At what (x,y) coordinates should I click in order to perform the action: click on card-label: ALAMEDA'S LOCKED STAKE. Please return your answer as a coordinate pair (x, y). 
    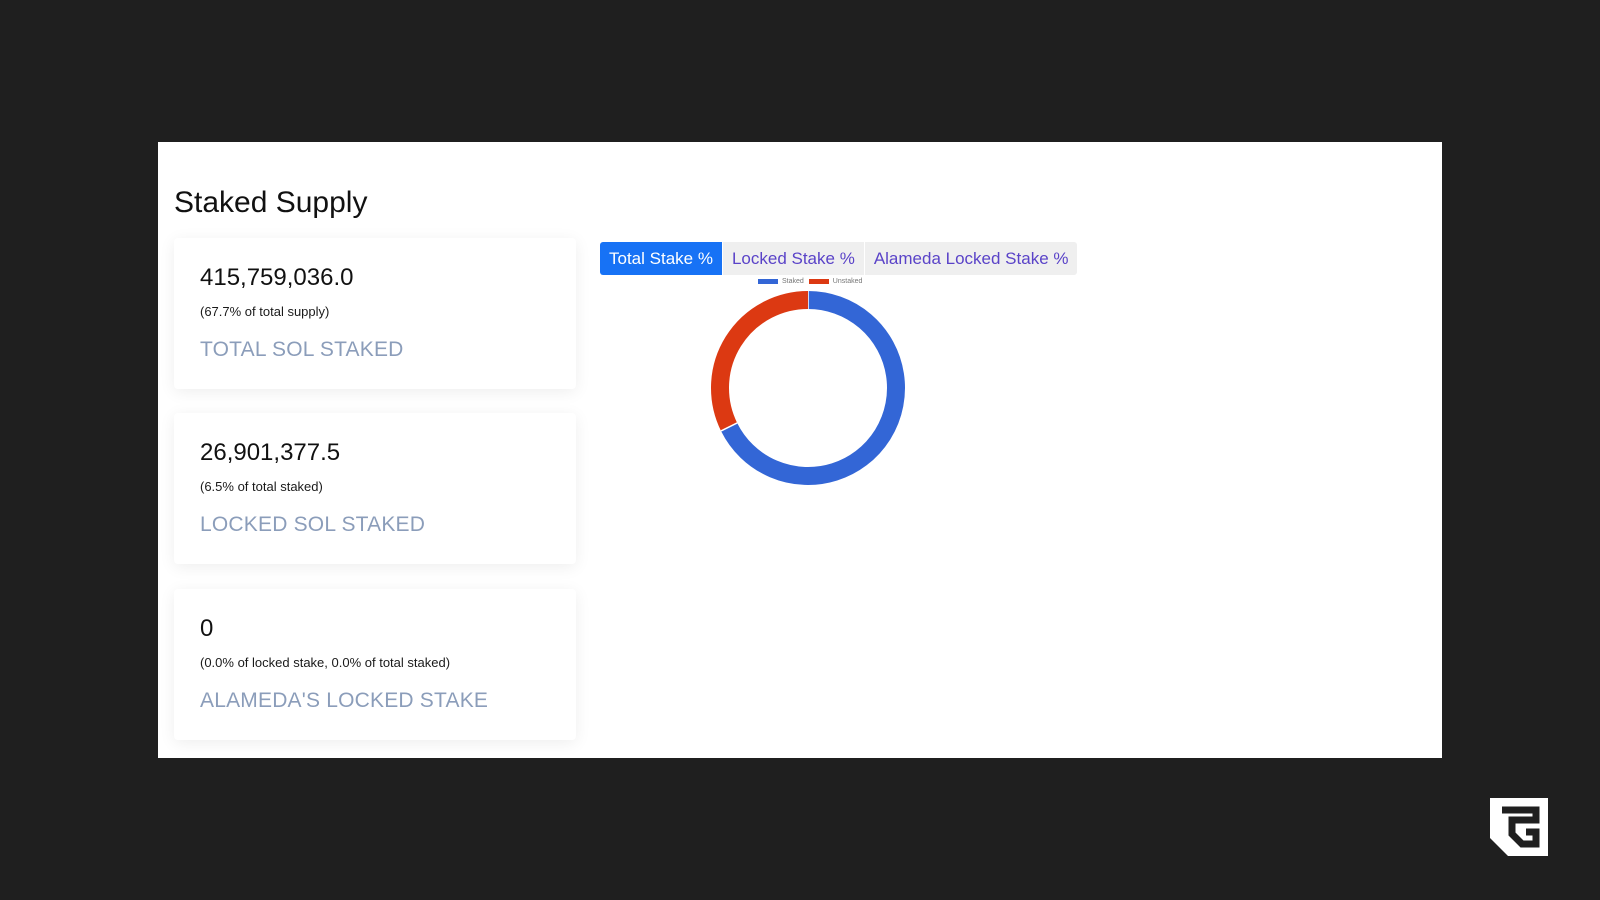
    Looking at the image, I should click on (344, 700).